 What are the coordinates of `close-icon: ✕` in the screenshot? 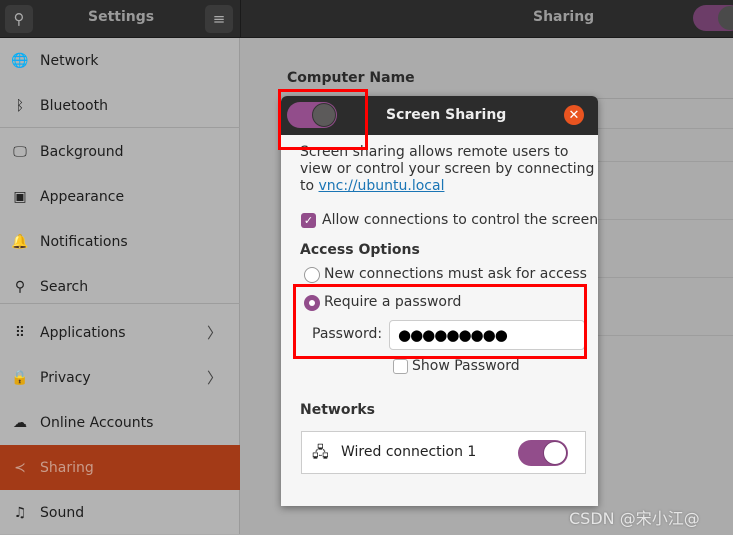 It's located at (574, 115).